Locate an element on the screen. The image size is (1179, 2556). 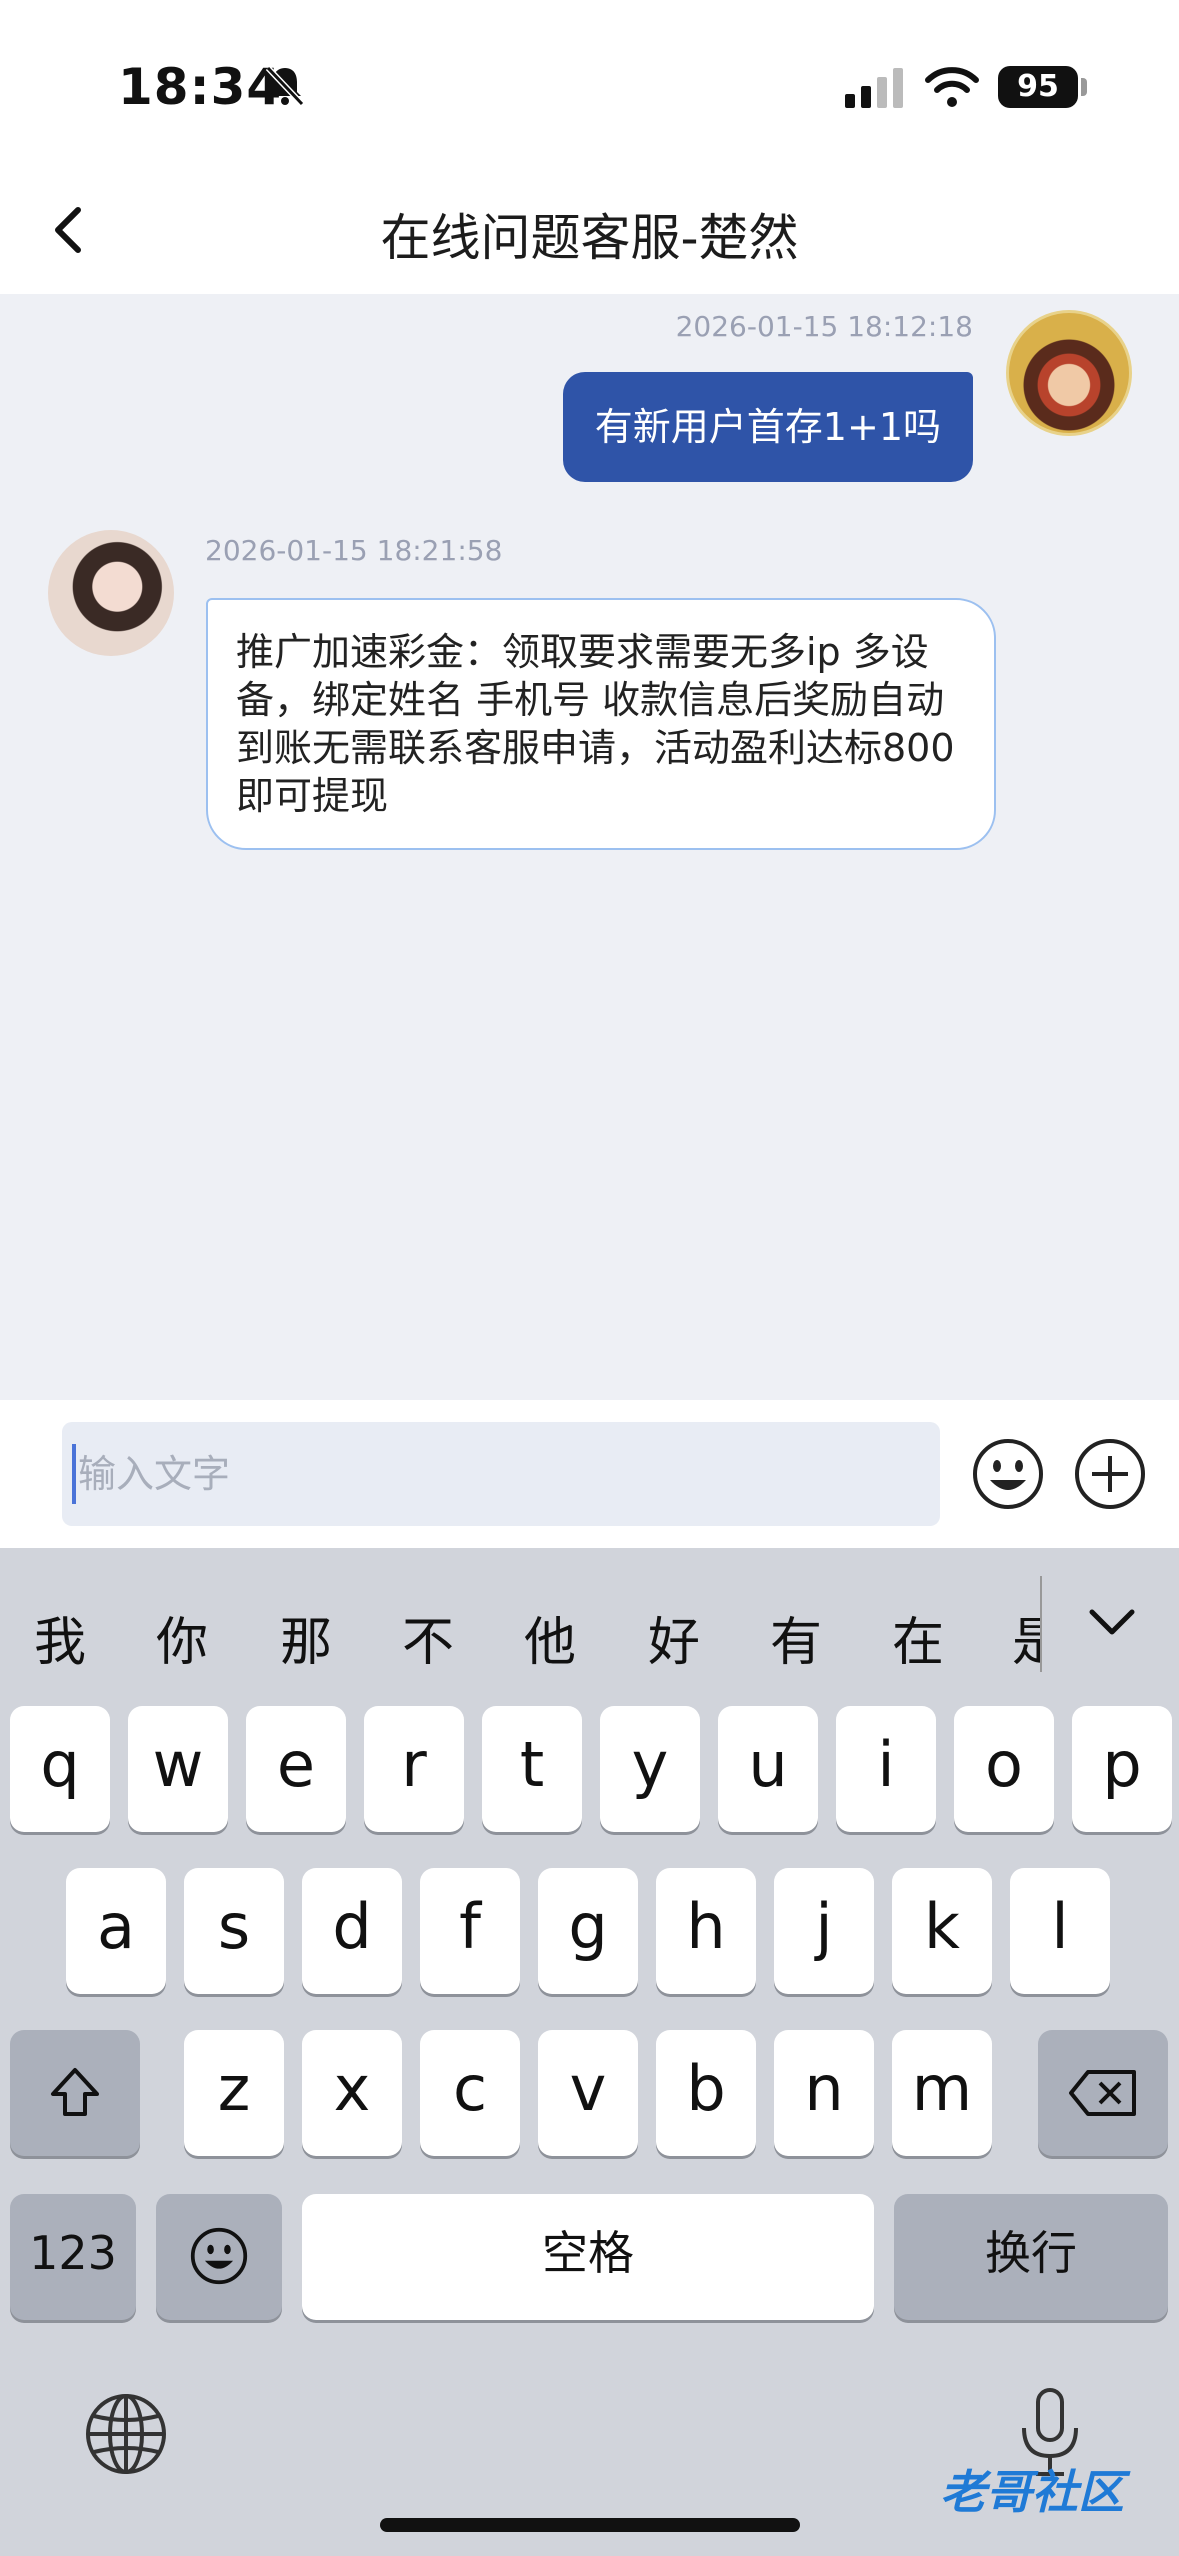
key-g: g is located at coordinates (588, 1931).